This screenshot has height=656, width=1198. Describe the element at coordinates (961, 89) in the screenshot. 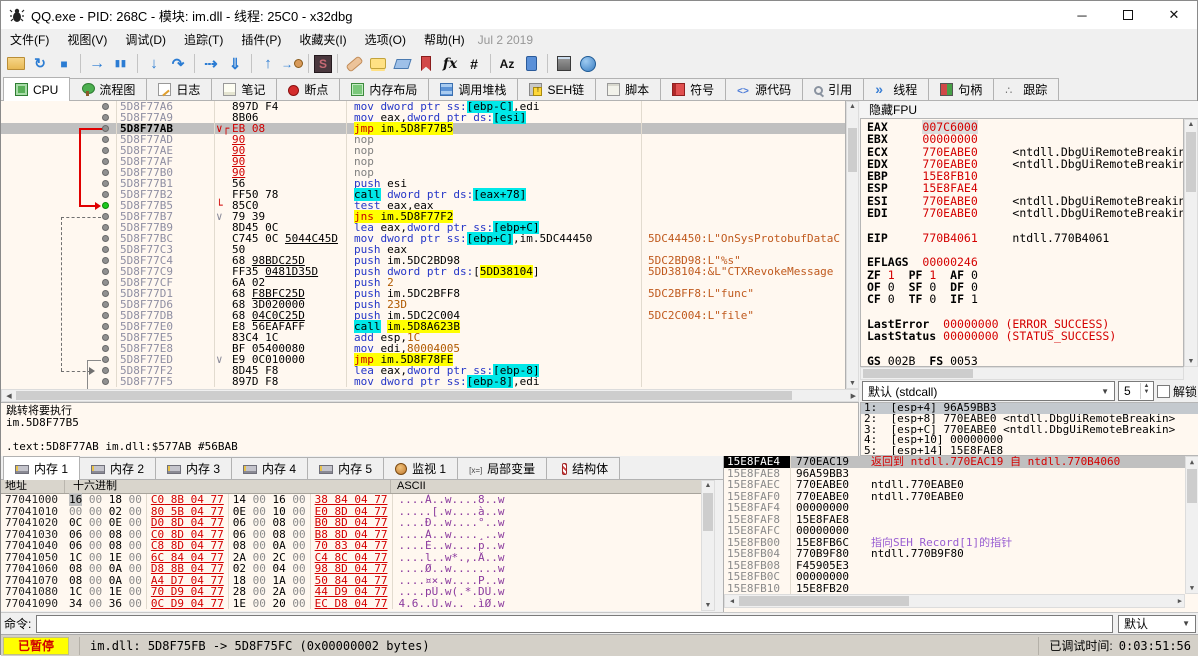

I see `tab-句柄: 句柄` at that location.